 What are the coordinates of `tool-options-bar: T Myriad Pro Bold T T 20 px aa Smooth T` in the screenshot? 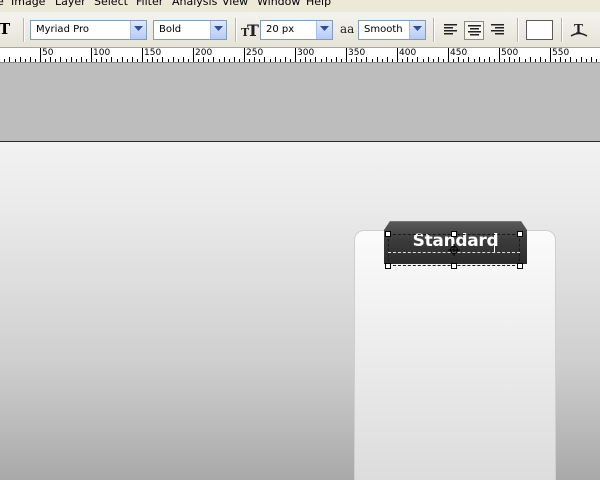 It's located at (300, 30).